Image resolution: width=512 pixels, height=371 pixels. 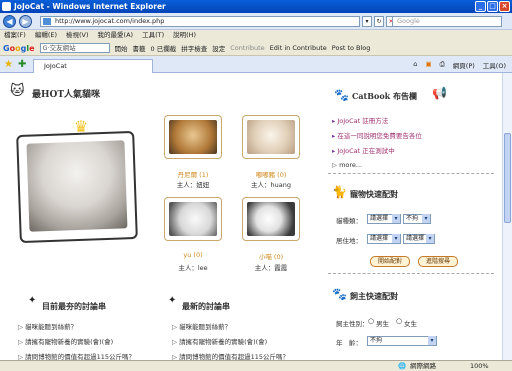 What do you see at coordinates (382, 324) in the screenshot?
I see `male-label: 男生` at bounding box center [382, 324].